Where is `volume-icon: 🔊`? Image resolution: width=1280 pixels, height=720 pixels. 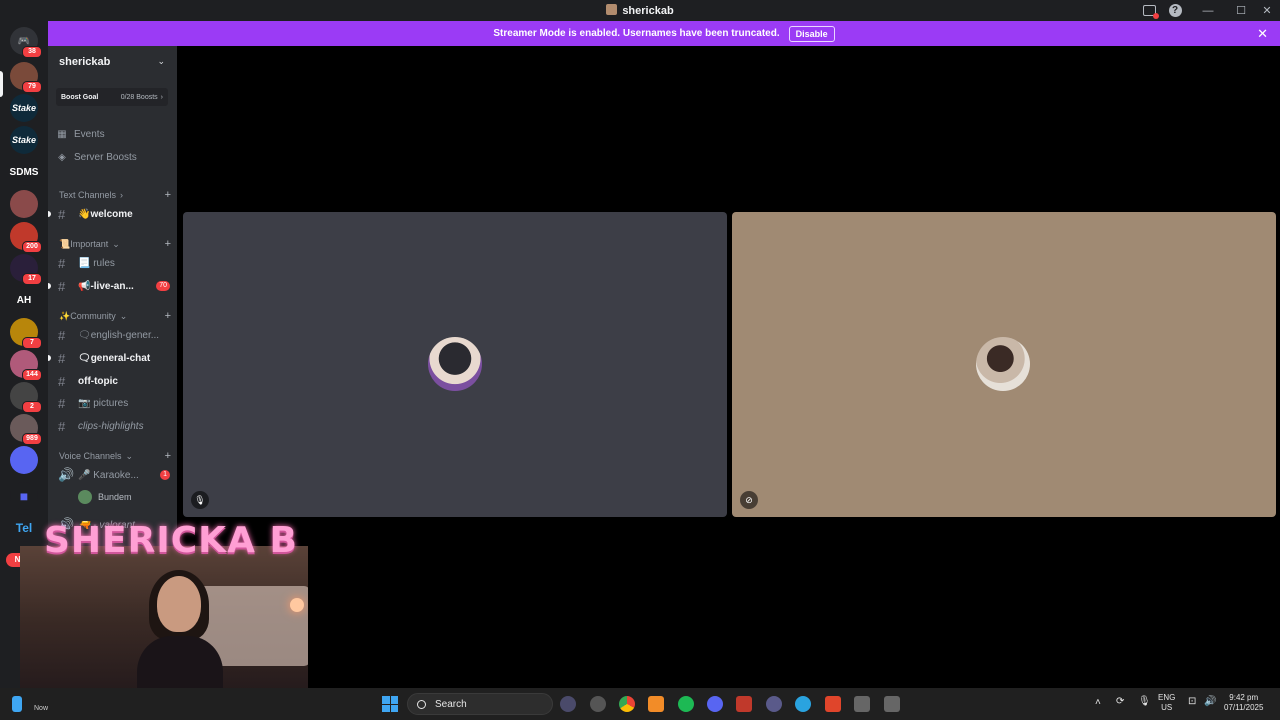 volume-icon: 🔊 is located at coordinates (1210, 702).